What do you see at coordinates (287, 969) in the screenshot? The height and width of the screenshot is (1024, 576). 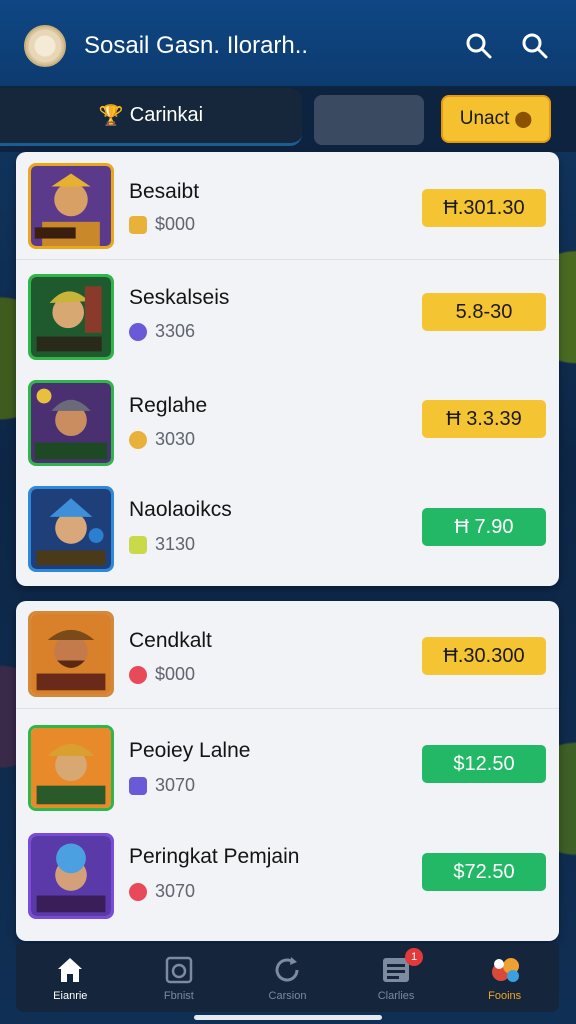 I see `refresh-icon` at bounding box center [287, 969].